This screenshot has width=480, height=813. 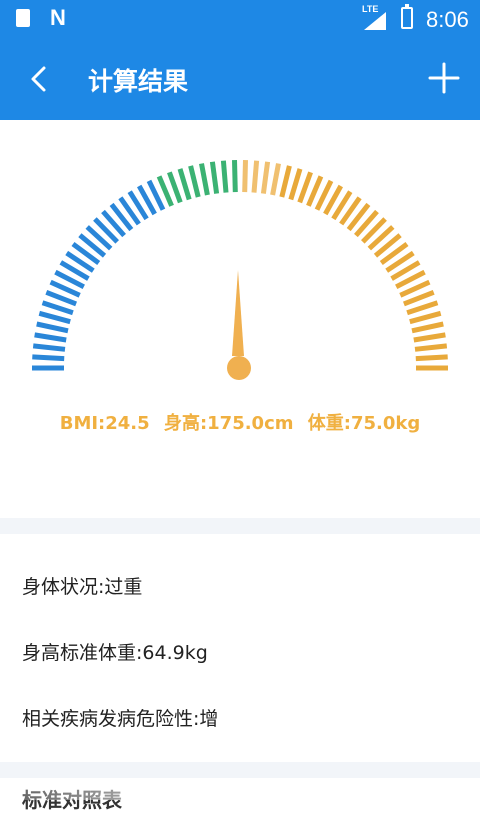 I want to click on signal-icon, so click(x=375, y=21).